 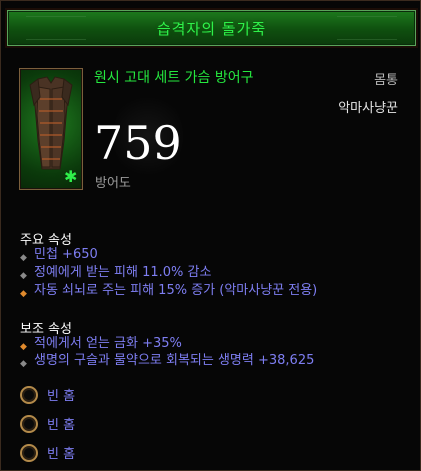 I want to click on armor-value: 759, so click(x=138, y=143).